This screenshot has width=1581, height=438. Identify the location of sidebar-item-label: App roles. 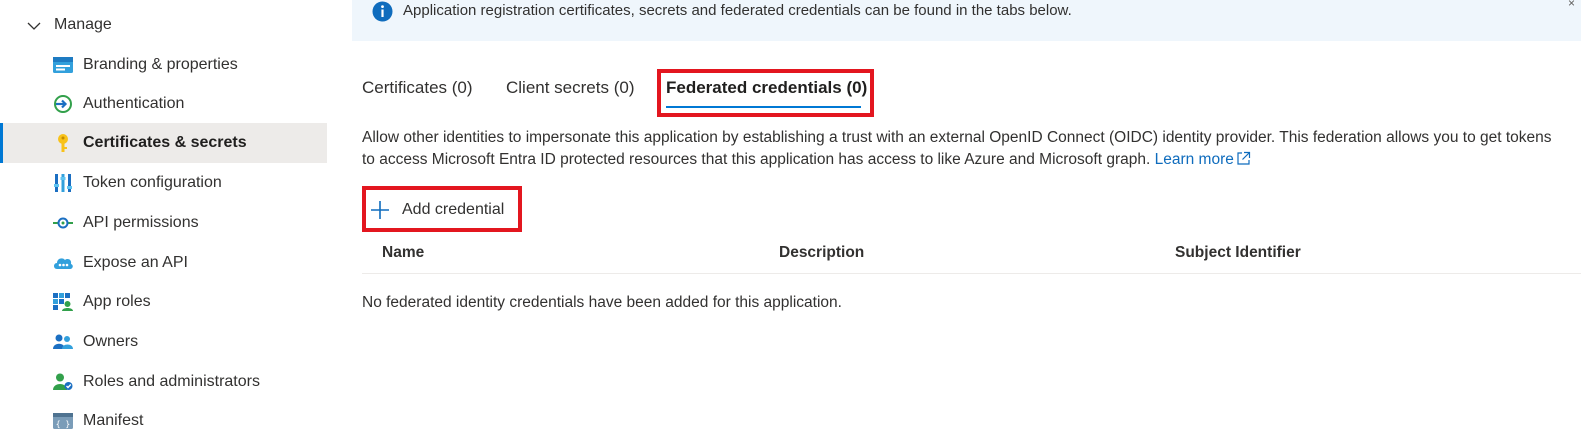
(117, 301).